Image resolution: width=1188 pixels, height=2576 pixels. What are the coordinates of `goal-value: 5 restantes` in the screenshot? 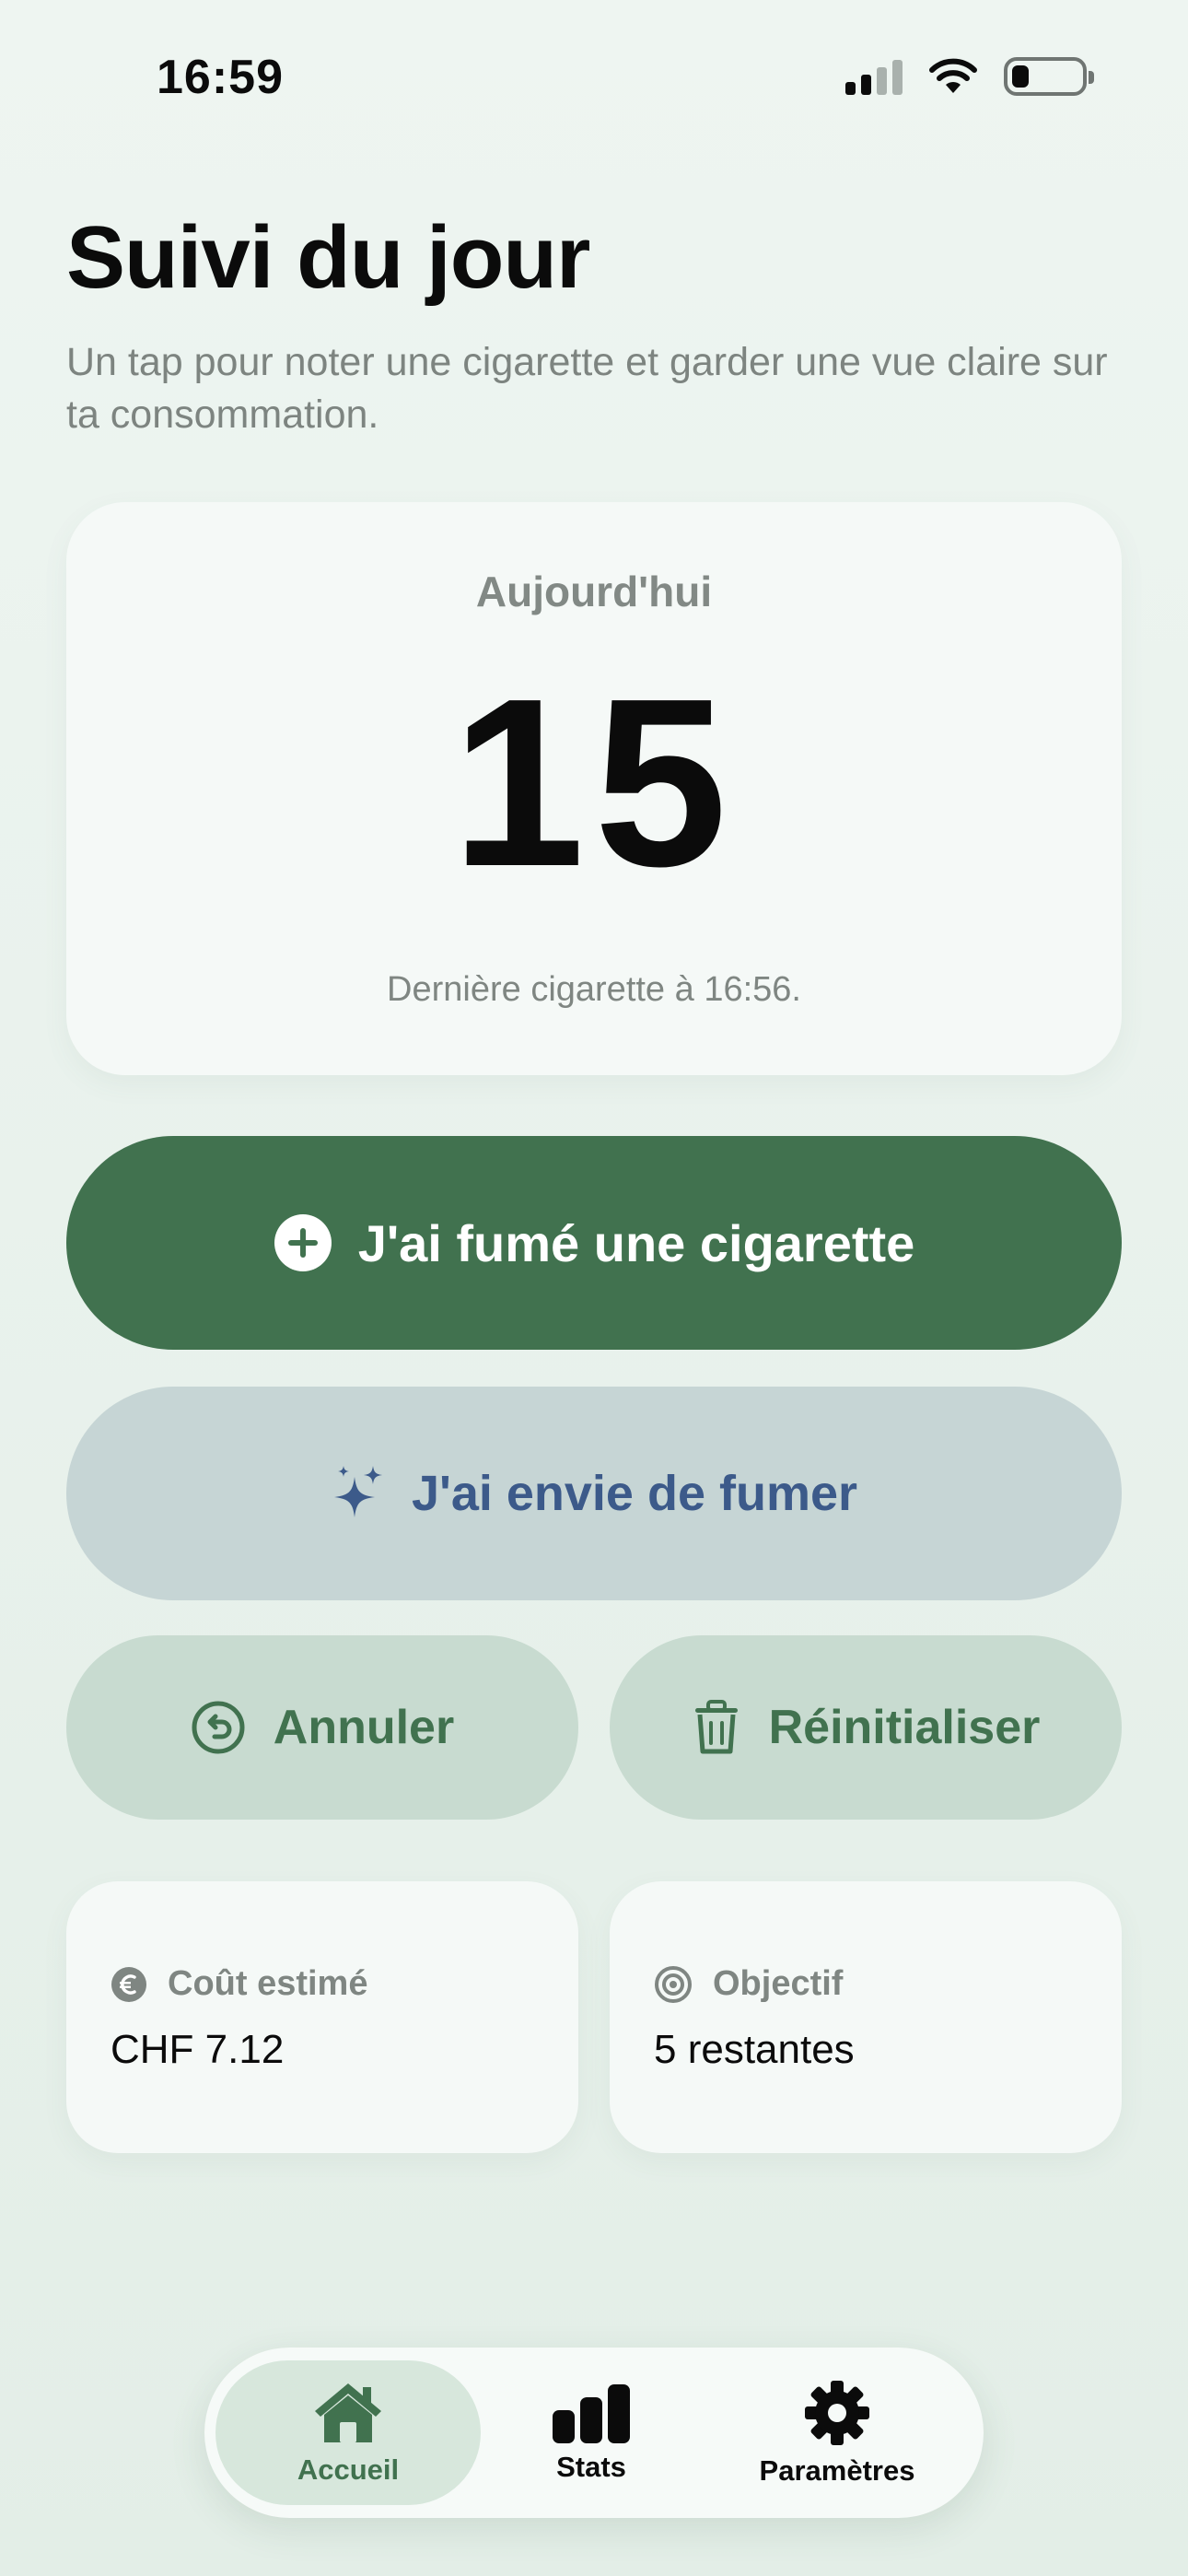 It's located at (754, 2049).